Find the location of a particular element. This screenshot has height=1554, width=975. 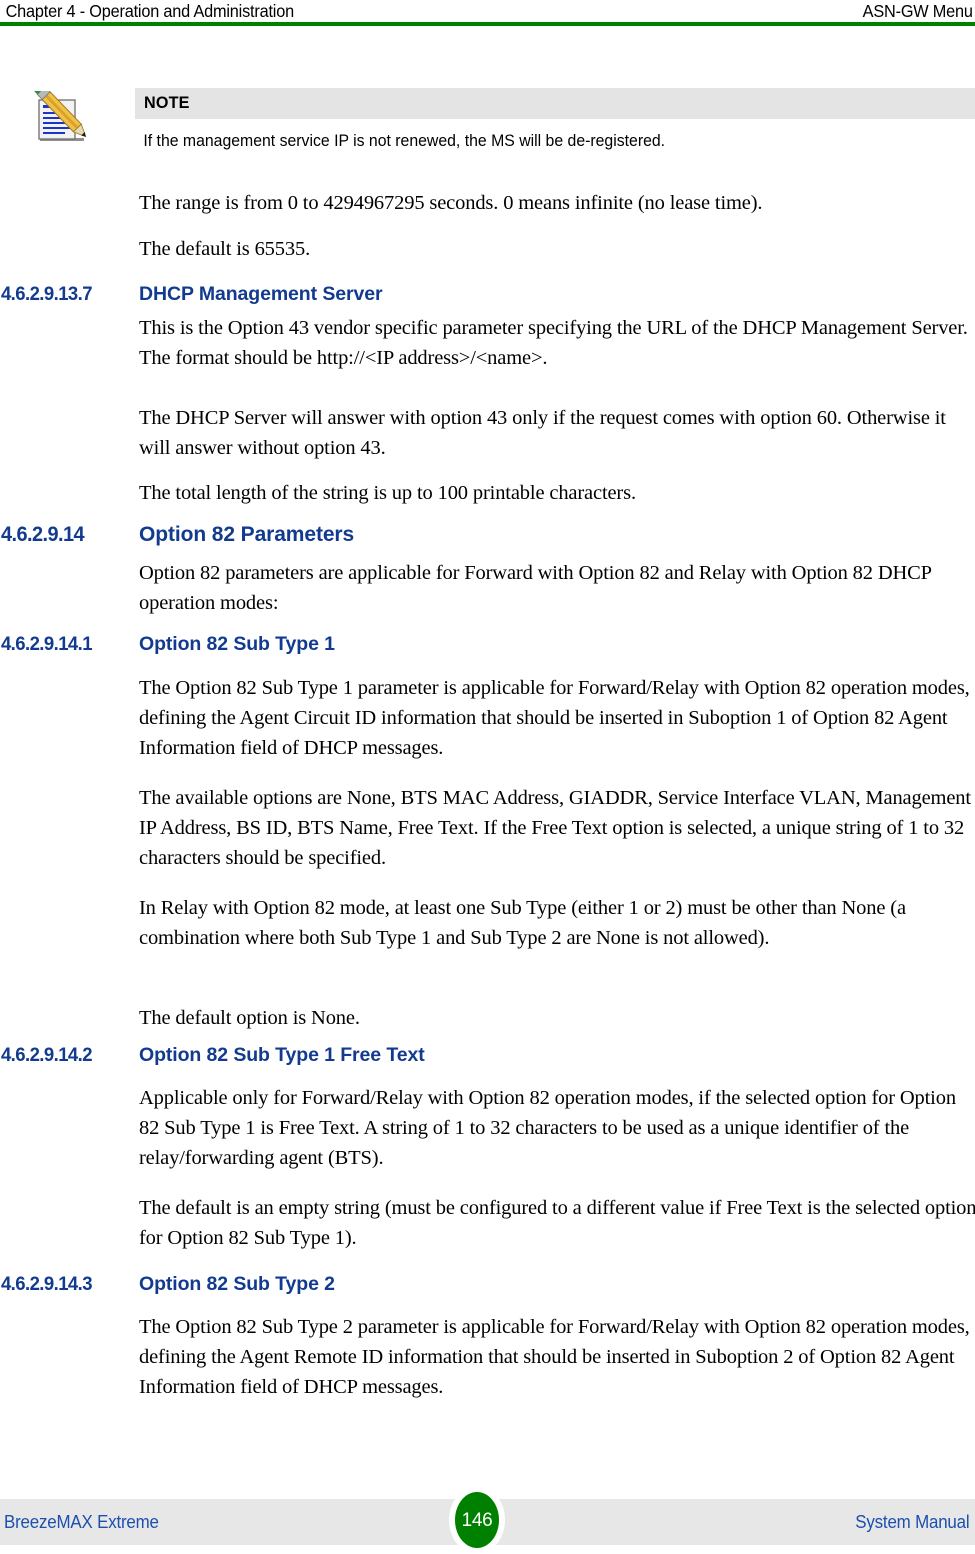

section-title: Option 82 Sub Type 1 Free Text is located at coordinates (282, 1055).